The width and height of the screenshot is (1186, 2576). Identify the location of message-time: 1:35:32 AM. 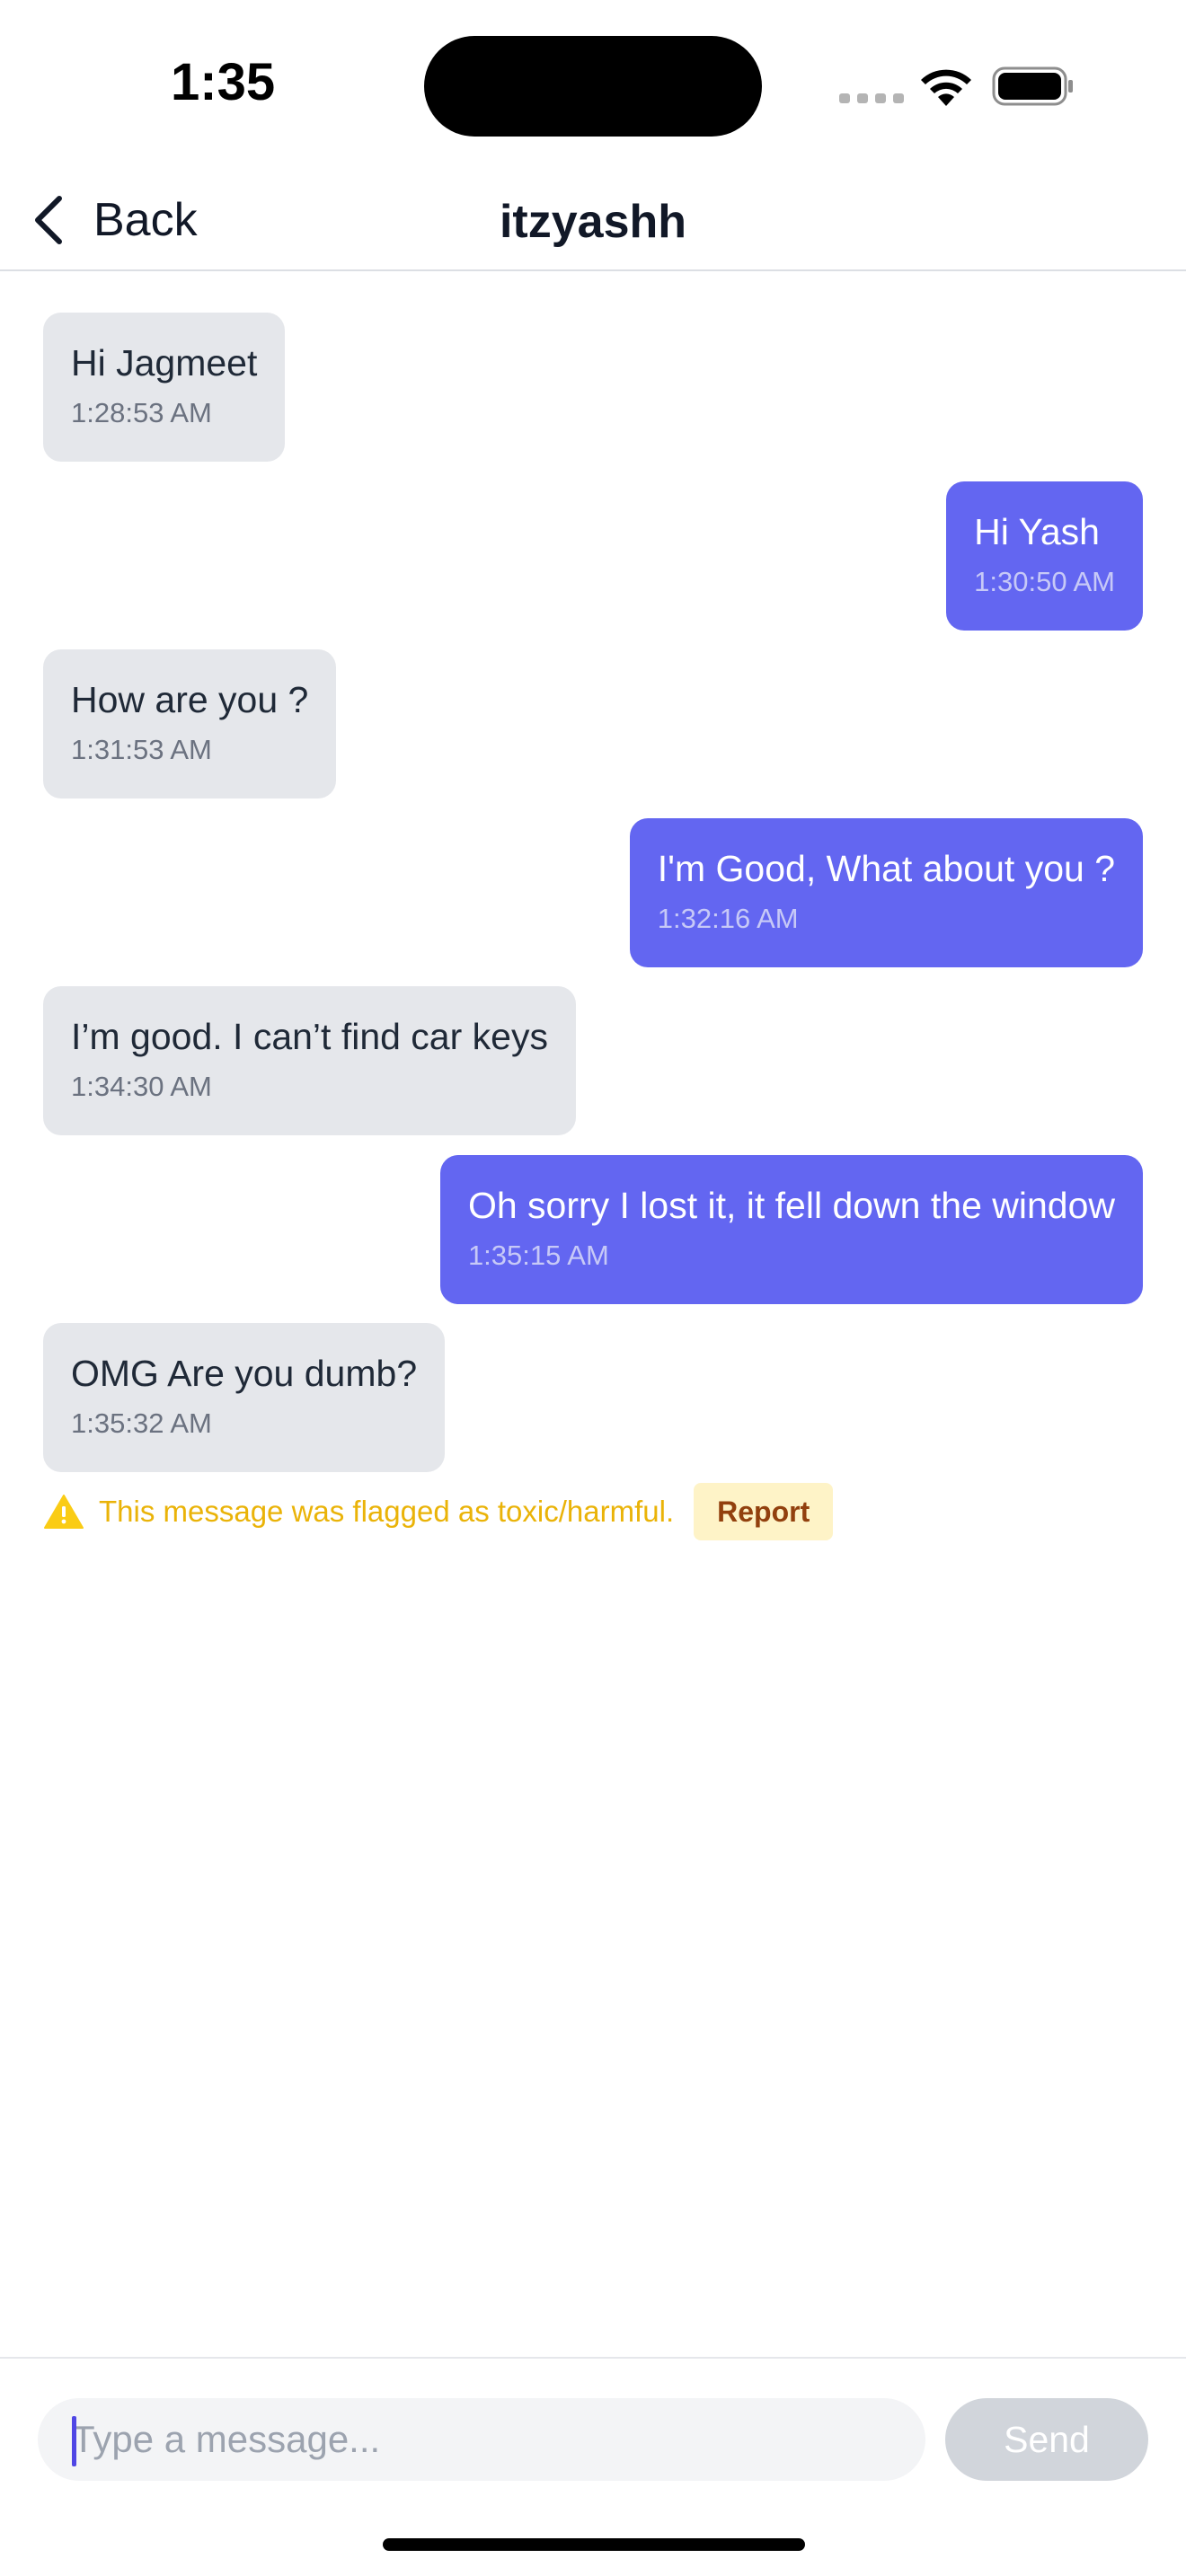
(141, 1423).